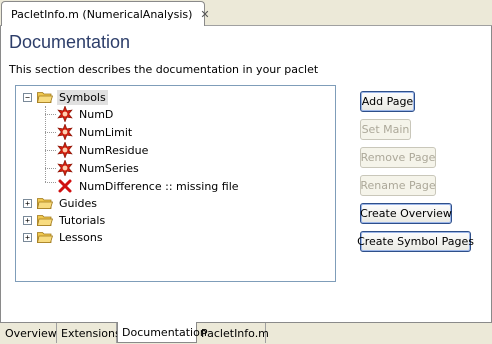 The width and height of the screenshot is (492, 344). I want to click on tab-pacletinfo: PacletInfo.m, so click(233, 333).